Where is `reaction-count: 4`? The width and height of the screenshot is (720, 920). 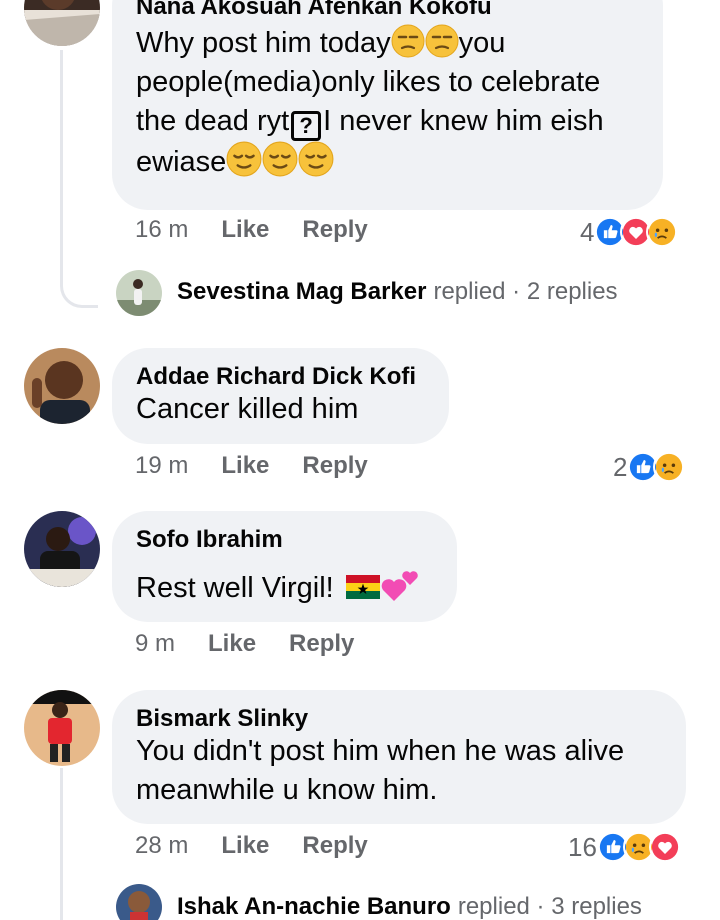
reaction-count: 4 is located at coordinates (587, 231).